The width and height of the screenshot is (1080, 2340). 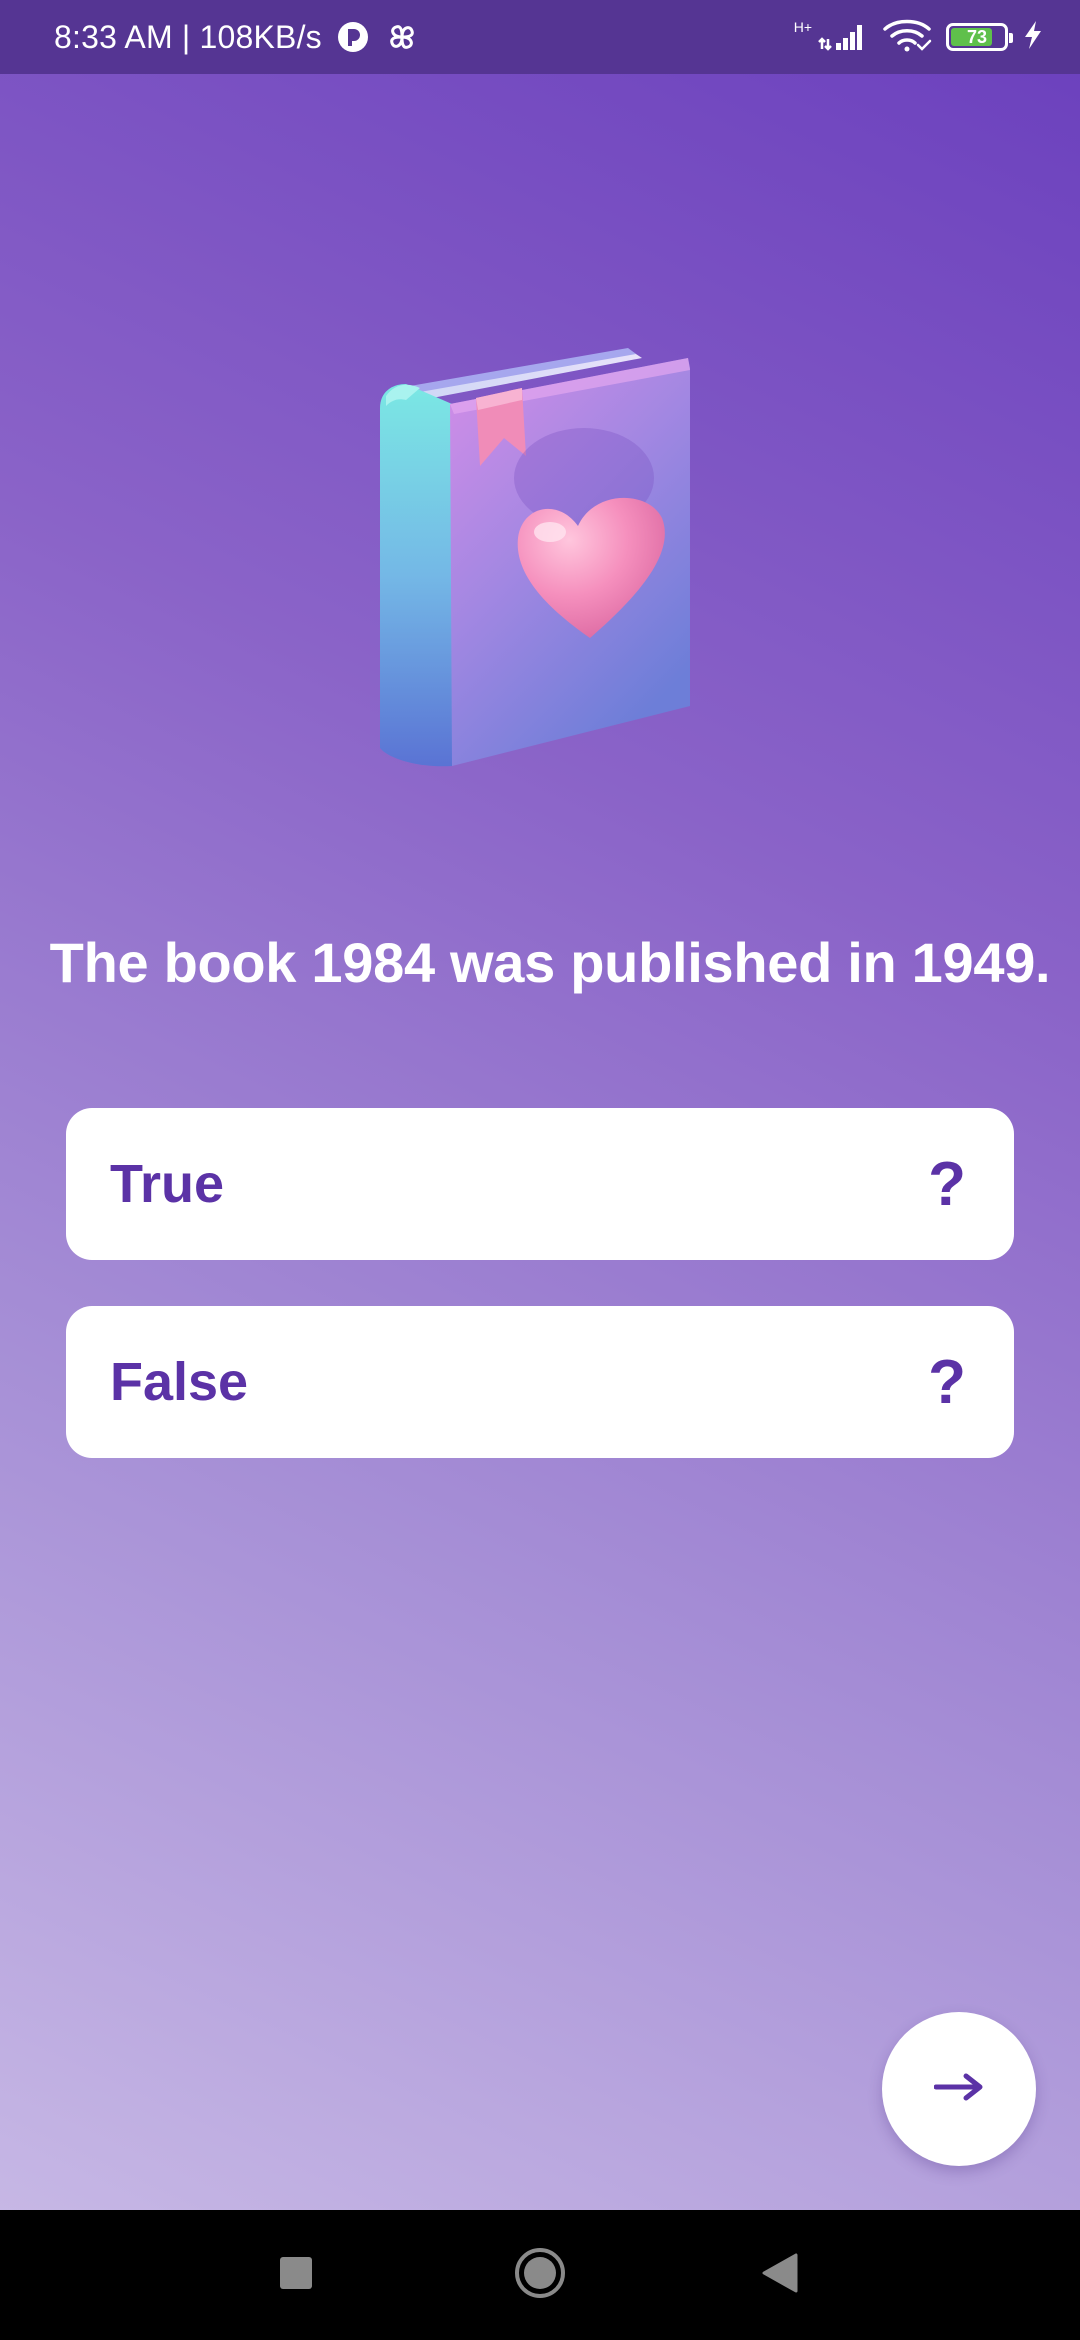 I want to click on network-type-label: H+, so click(x=802, y=27).